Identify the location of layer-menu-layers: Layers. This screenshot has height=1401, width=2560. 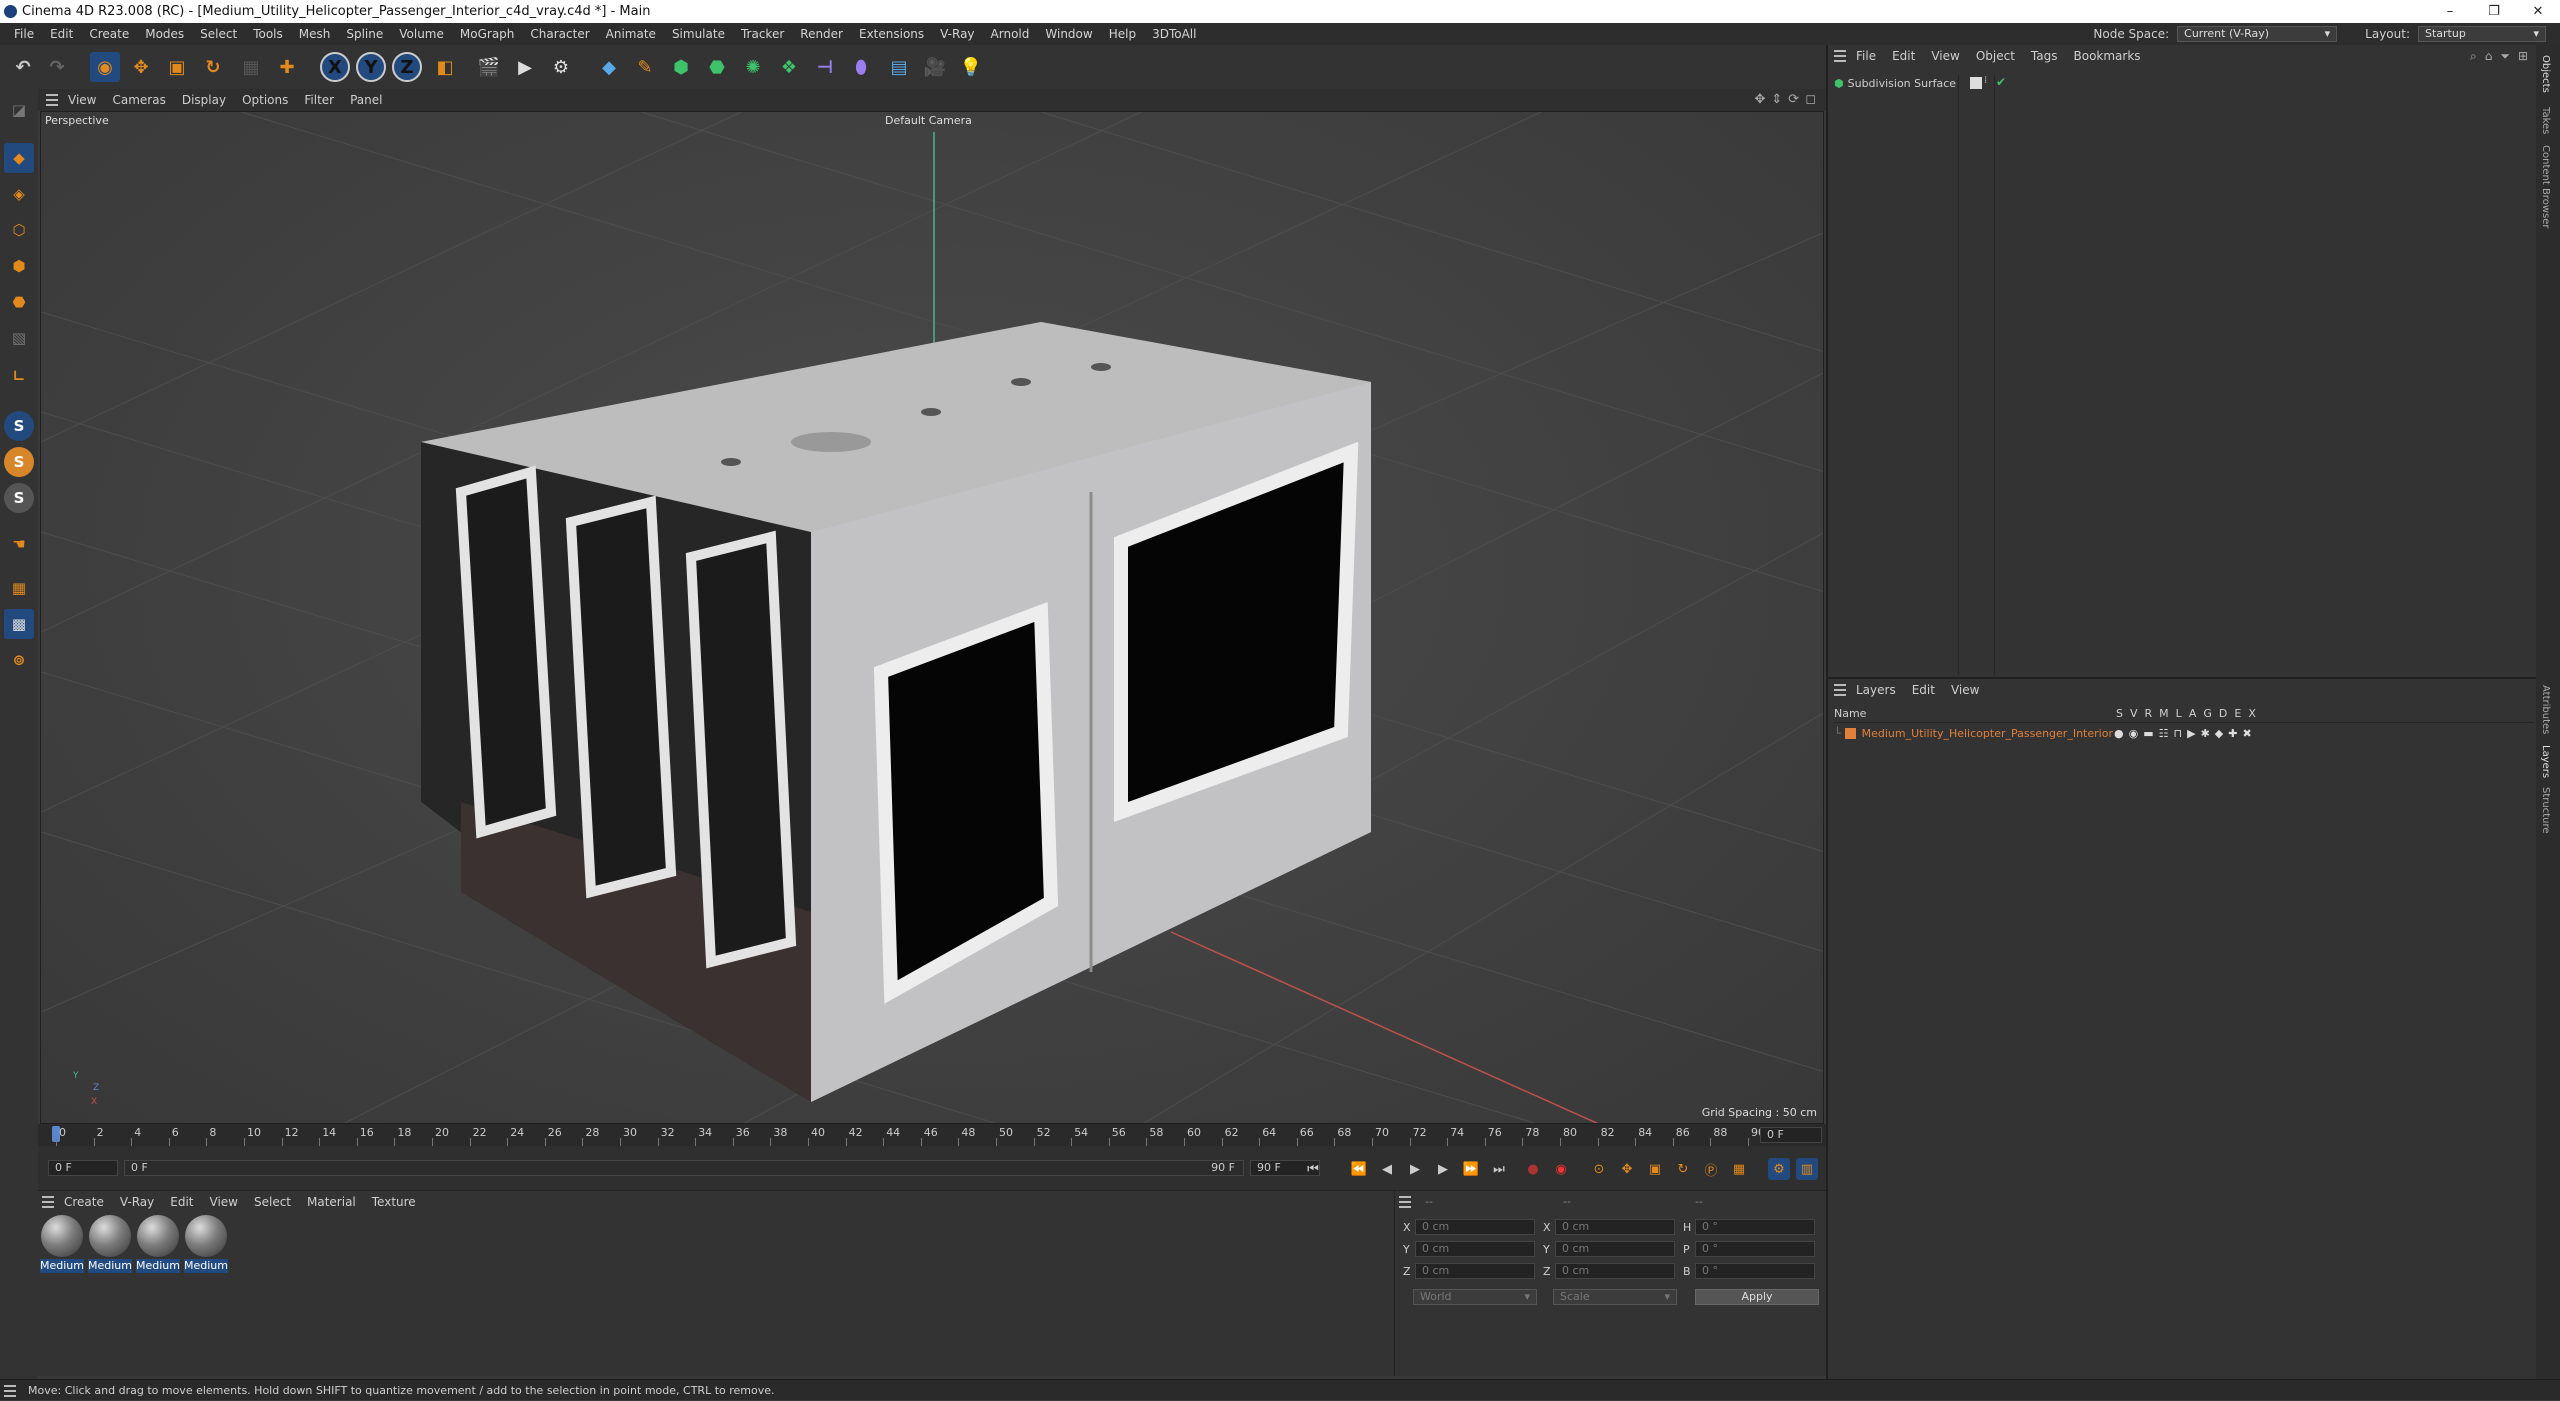
(1876, 690).